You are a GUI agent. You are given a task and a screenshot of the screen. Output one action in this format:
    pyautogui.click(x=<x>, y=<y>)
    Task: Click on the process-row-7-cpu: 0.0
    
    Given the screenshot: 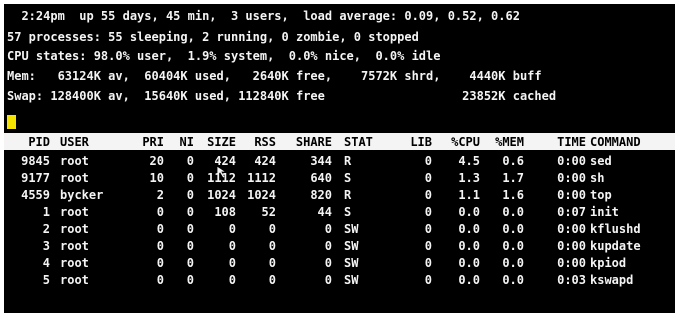 What is the action you would take?
    pyautogui.click(x=469, y=280)
    